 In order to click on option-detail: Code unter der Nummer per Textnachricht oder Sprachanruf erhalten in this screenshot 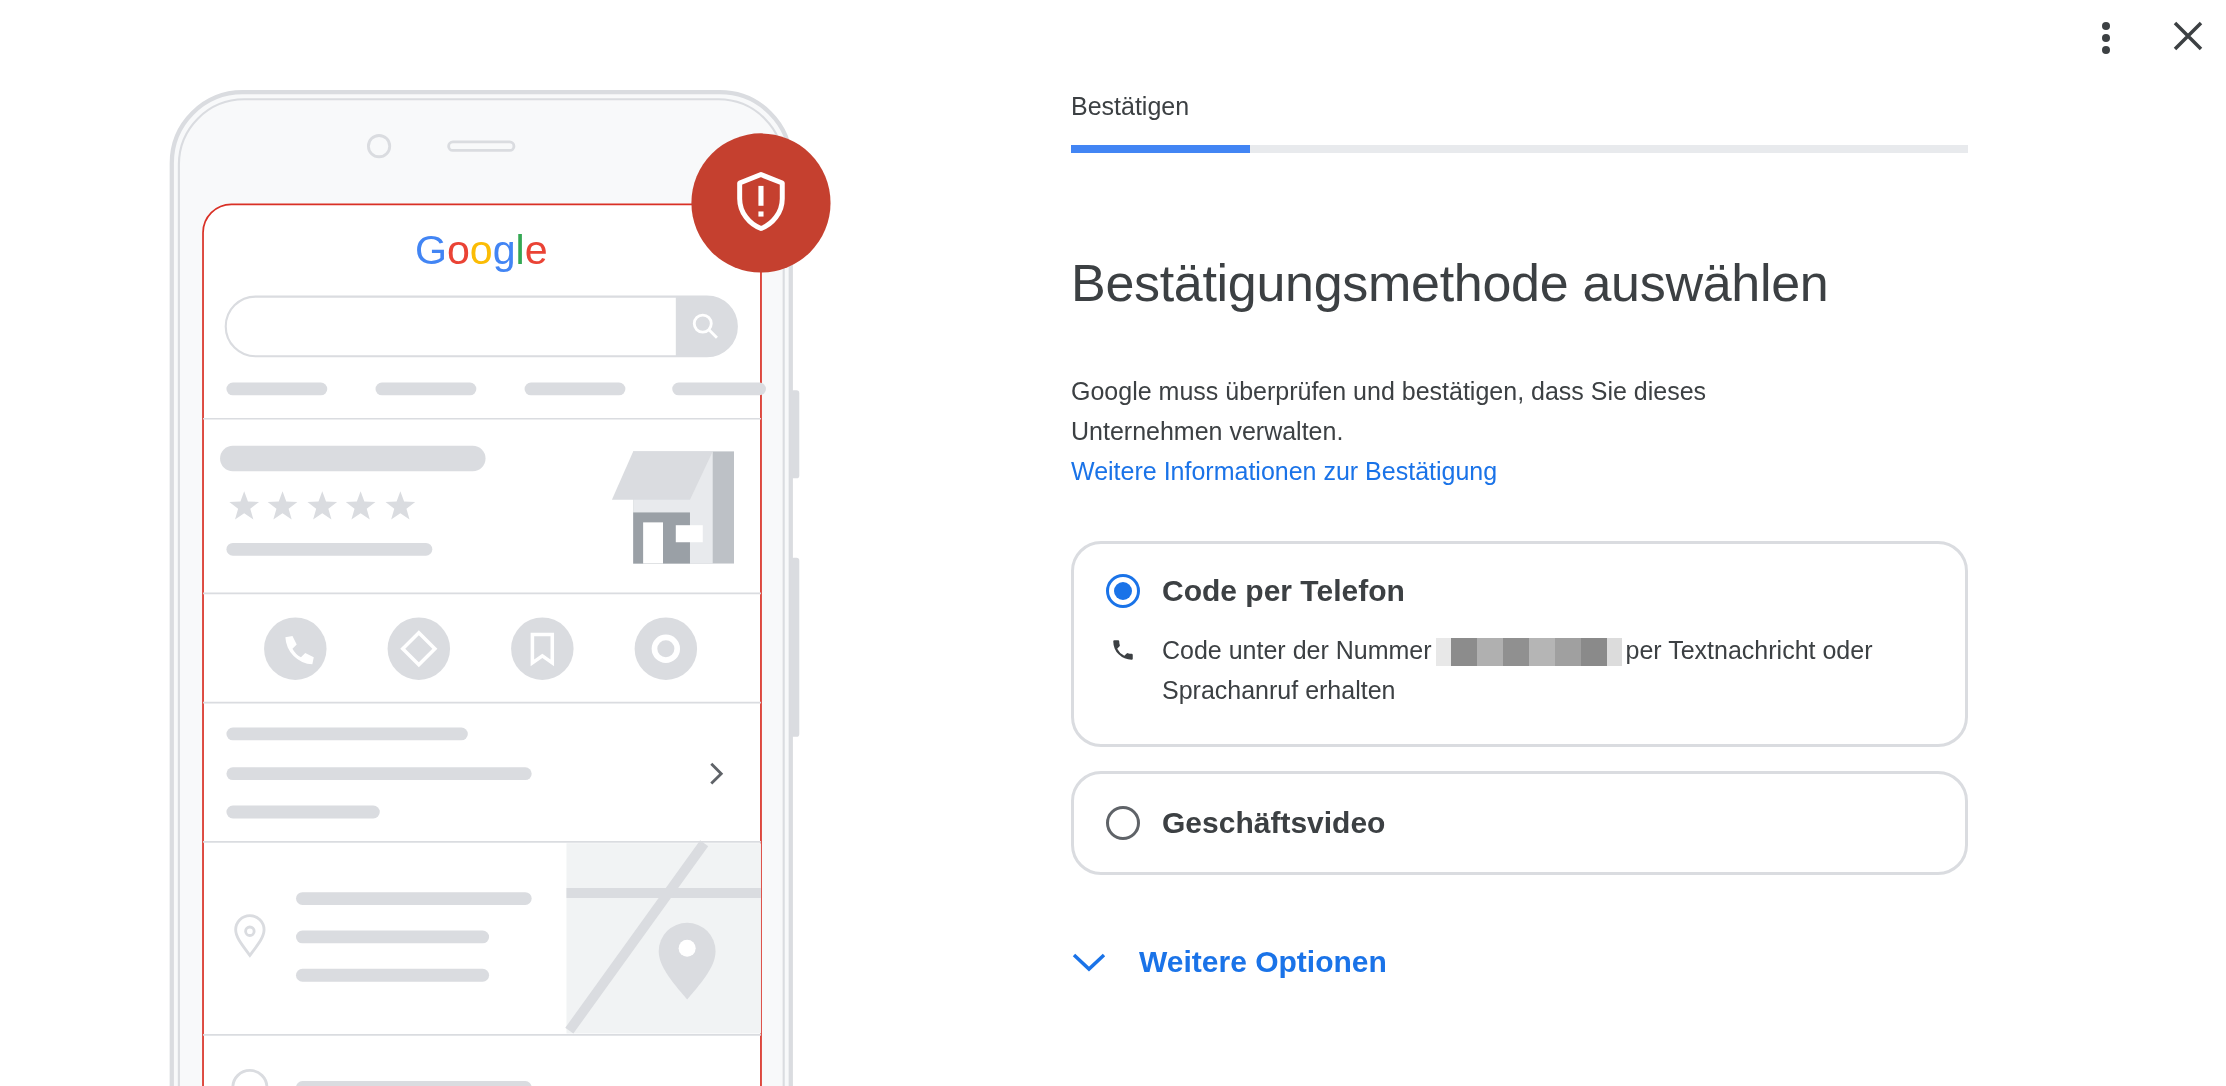, I will do `click(1518, 670)`.